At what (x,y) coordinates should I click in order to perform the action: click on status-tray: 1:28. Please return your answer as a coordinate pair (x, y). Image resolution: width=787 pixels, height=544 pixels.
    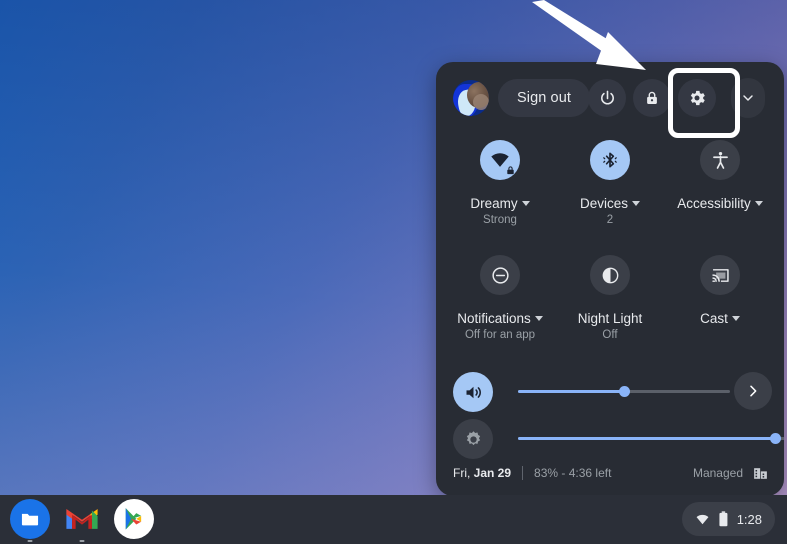
    Looking at the image, I should click on (728, 519).